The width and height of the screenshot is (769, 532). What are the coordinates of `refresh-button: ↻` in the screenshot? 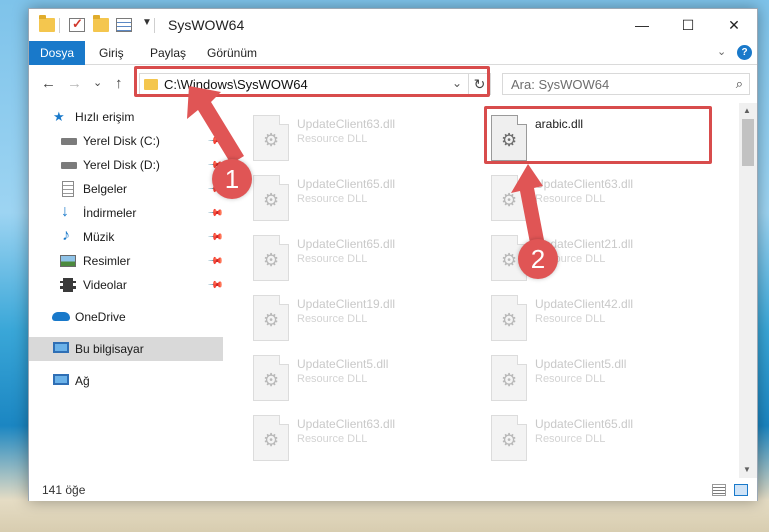 It's located at (479, 84).